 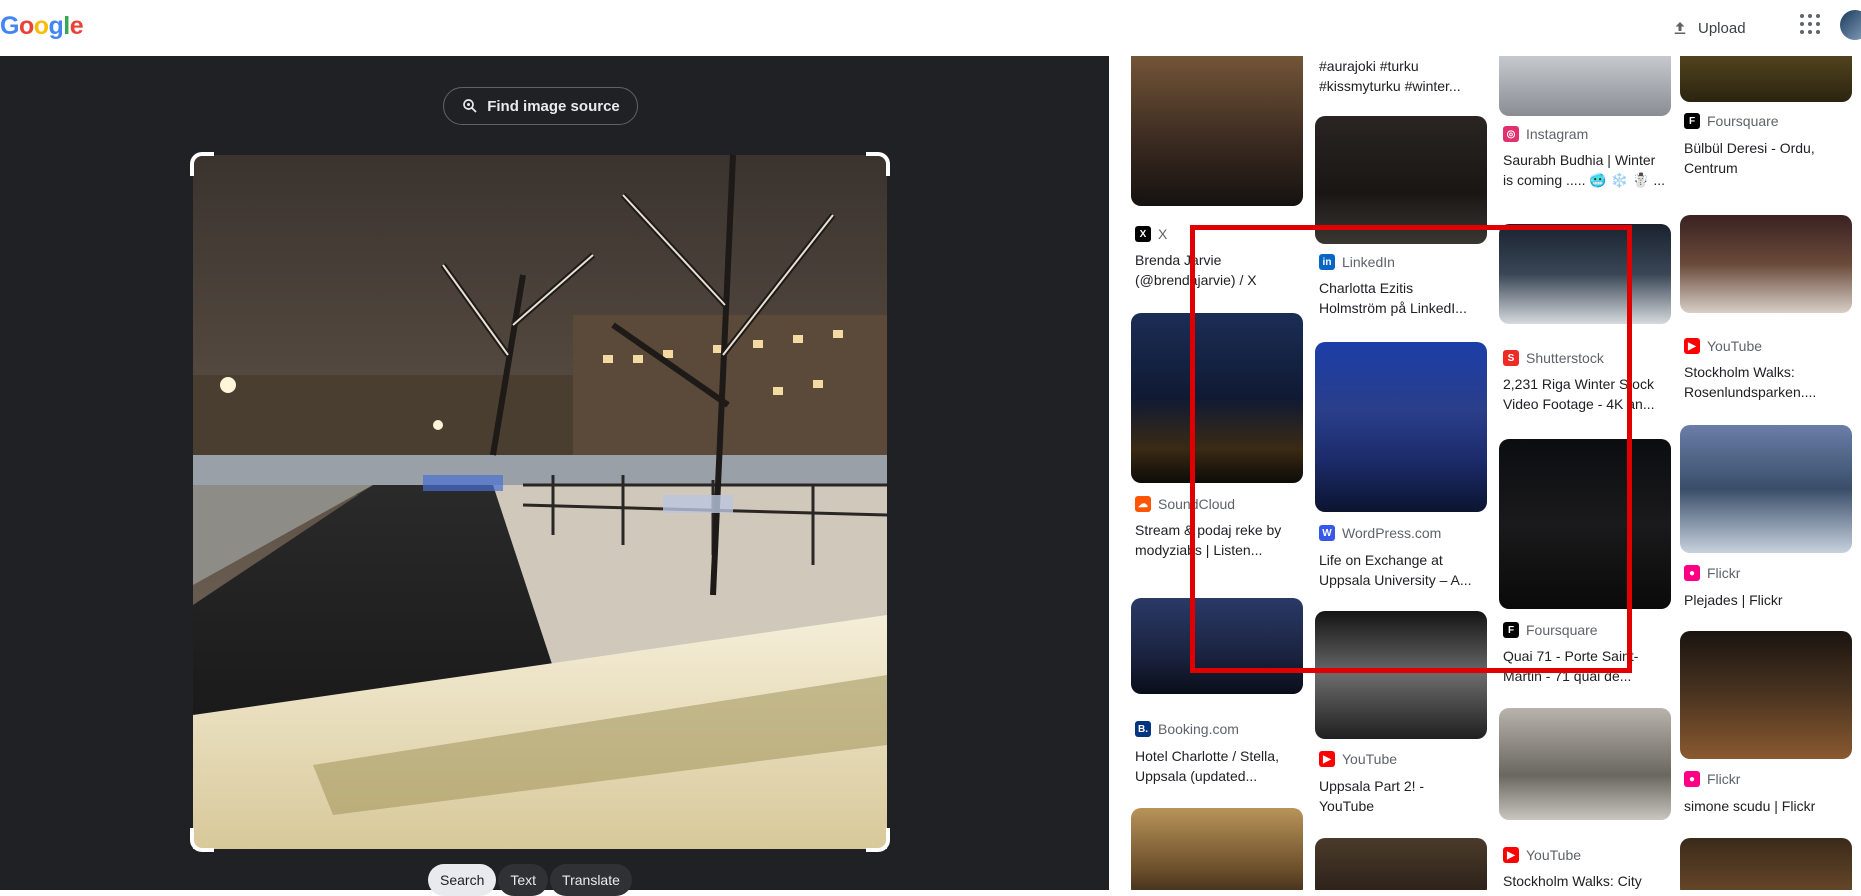 What do you see at coordinates (1187, 729) in the screenshot?
I see `result-source: B. Booking.com` at bounding box center [1187, 729].